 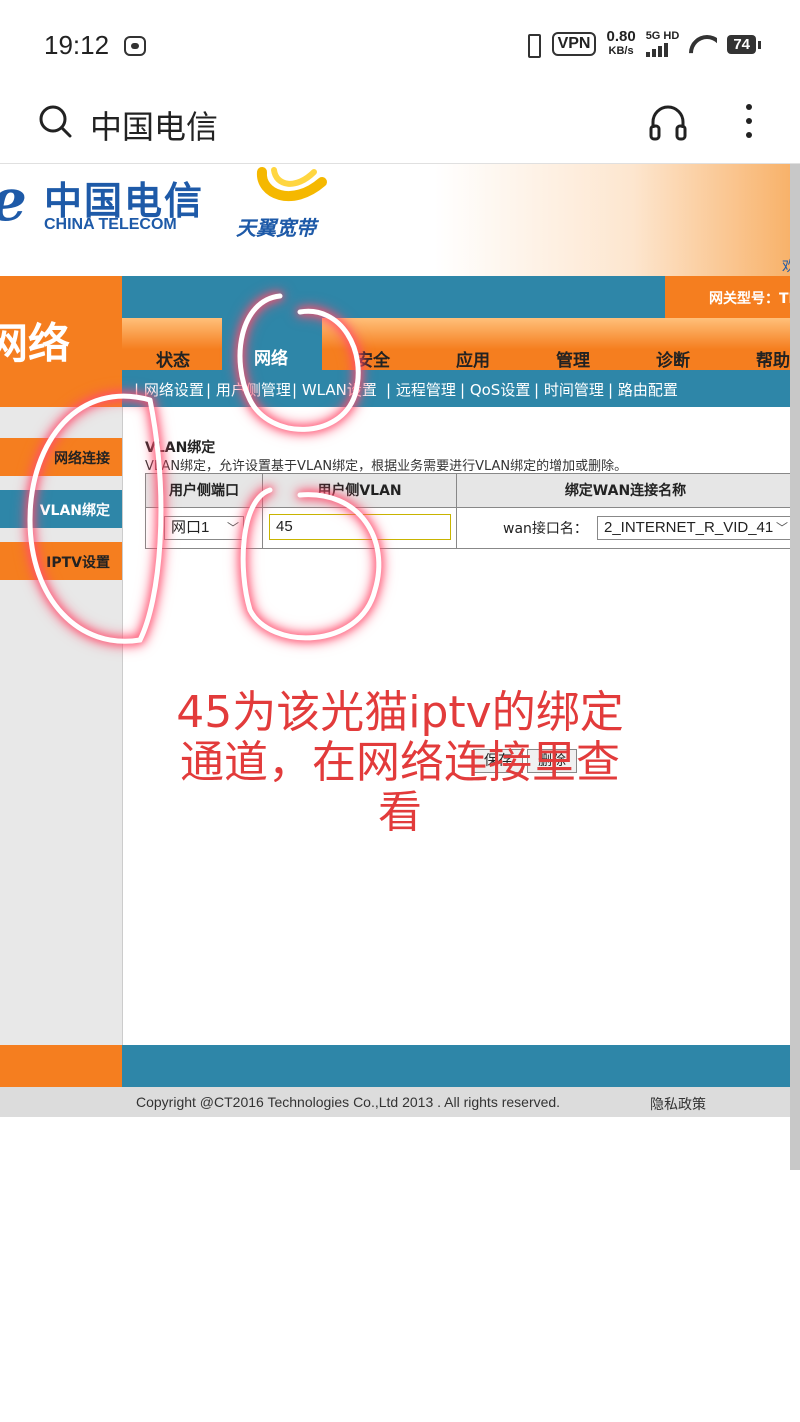 What do you see at coordinates (154, 125) in the screenshot?
I see `browser-title: 中国电信` at bounding box center [154, 125].